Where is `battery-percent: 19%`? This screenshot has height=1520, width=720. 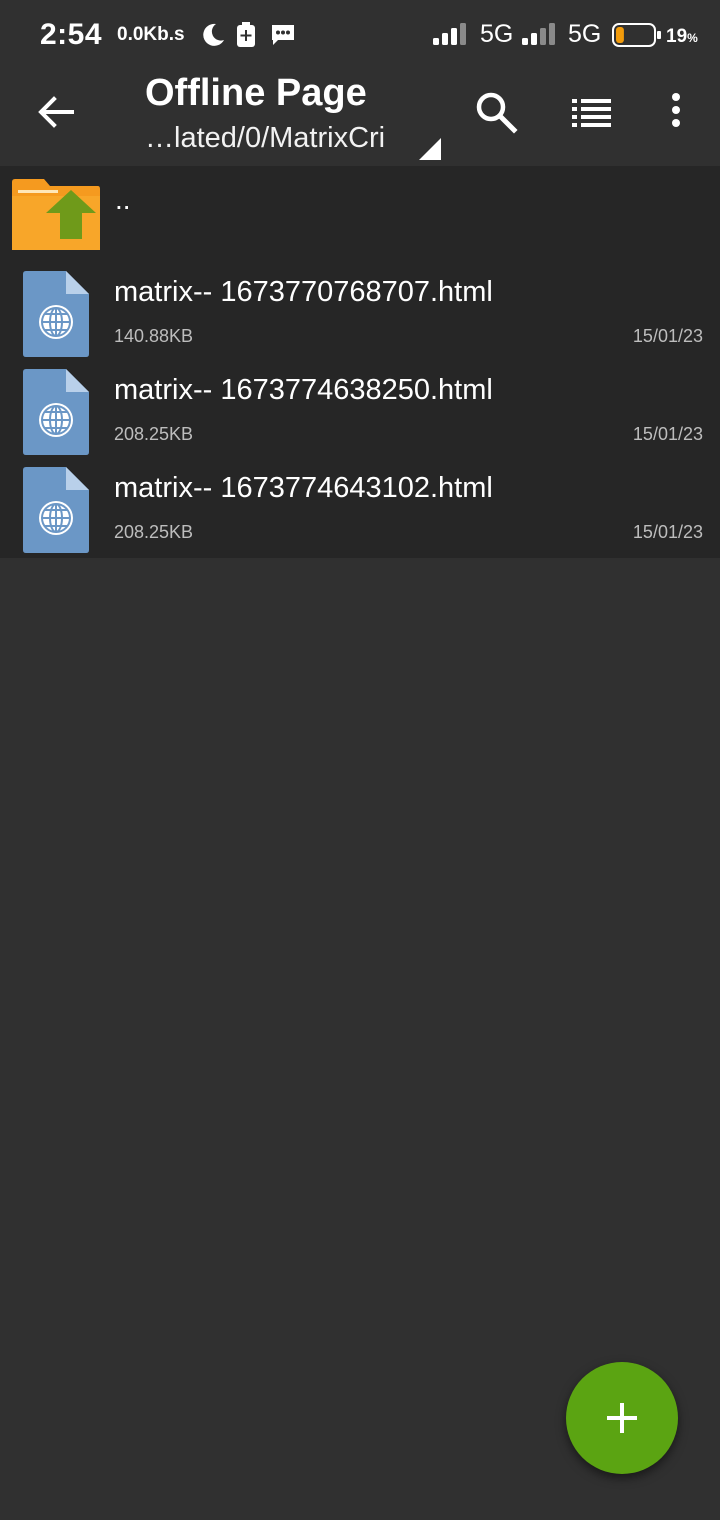
battery-percent: 19% is located at coordinates (682, 36).